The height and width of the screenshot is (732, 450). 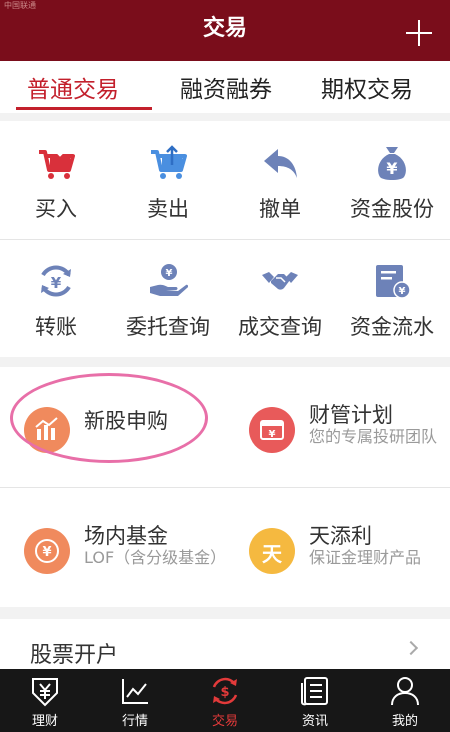 I want to click on buy-button: 买入, so click(x=56, y=180).